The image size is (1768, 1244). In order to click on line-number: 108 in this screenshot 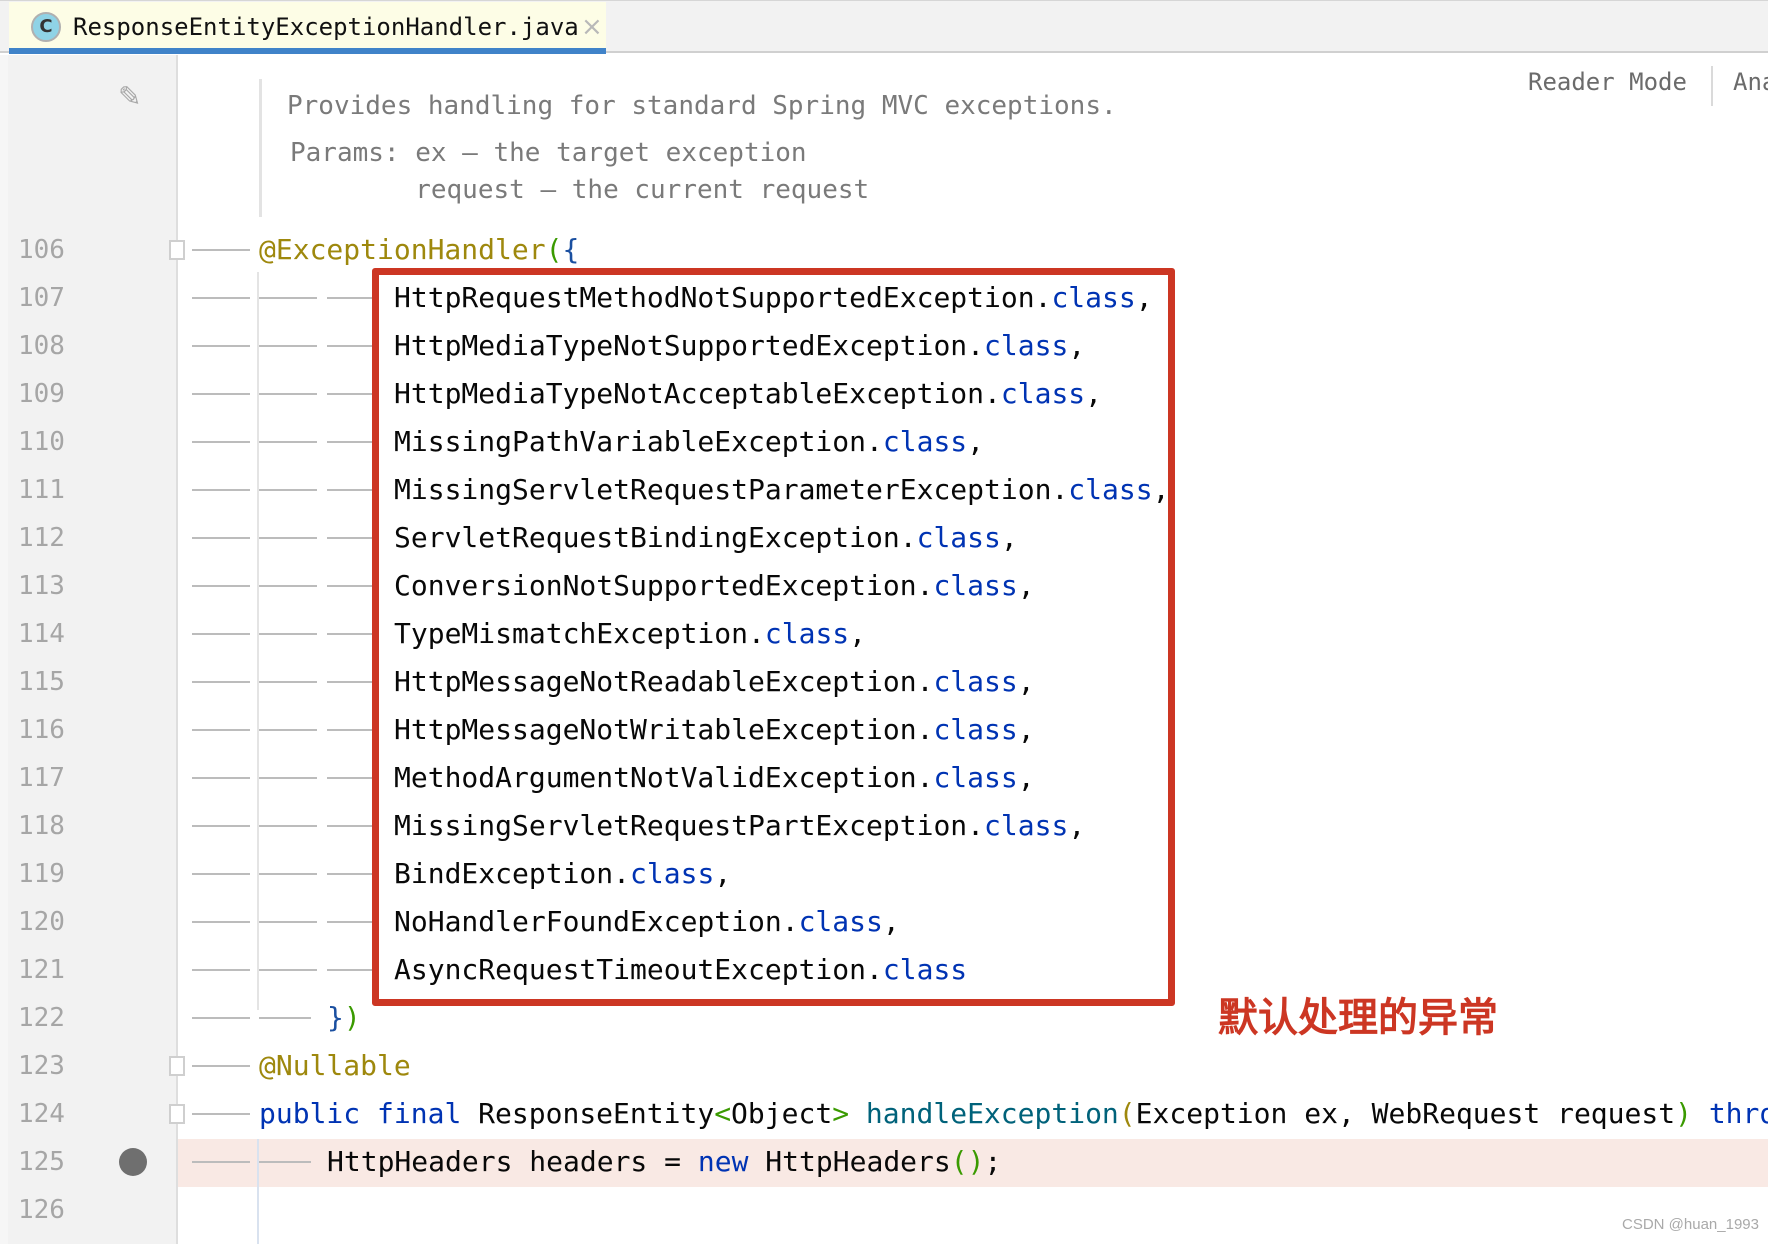, I will do `click(41, 346)`.